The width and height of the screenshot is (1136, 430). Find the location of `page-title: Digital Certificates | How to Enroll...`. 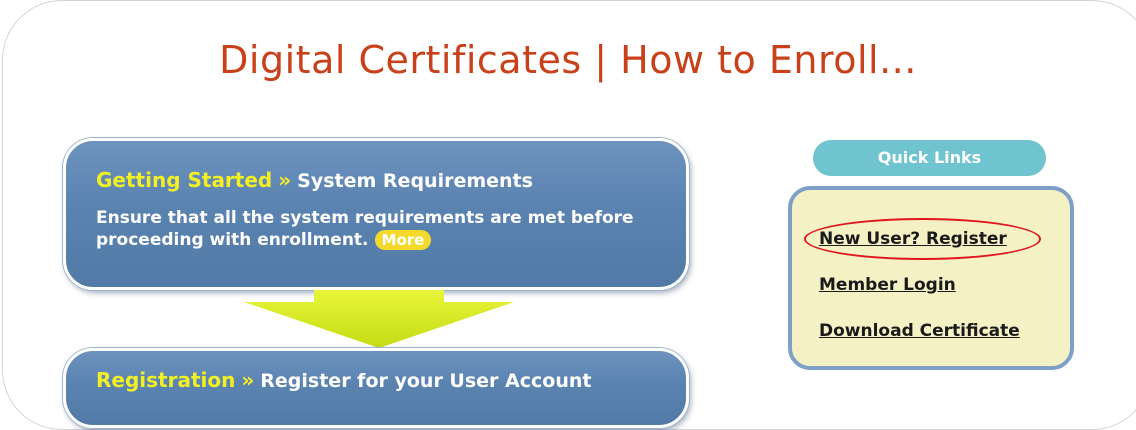

page-title: Digital Certificates | How to Enroll... is located at coordinates (568, 60).